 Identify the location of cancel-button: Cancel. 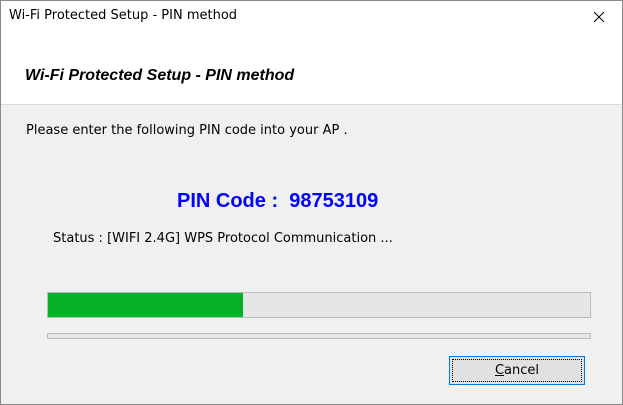
(517, 370).